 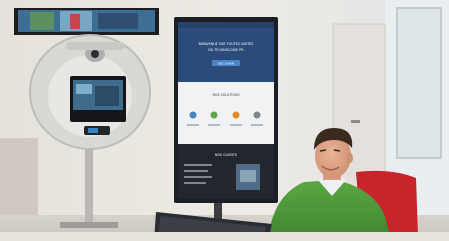 What do you see at coordinates (226, 155) in the screenshot?
I see `signage-clients-title: NOS CLIENTS` at bounding box center [226, 155].